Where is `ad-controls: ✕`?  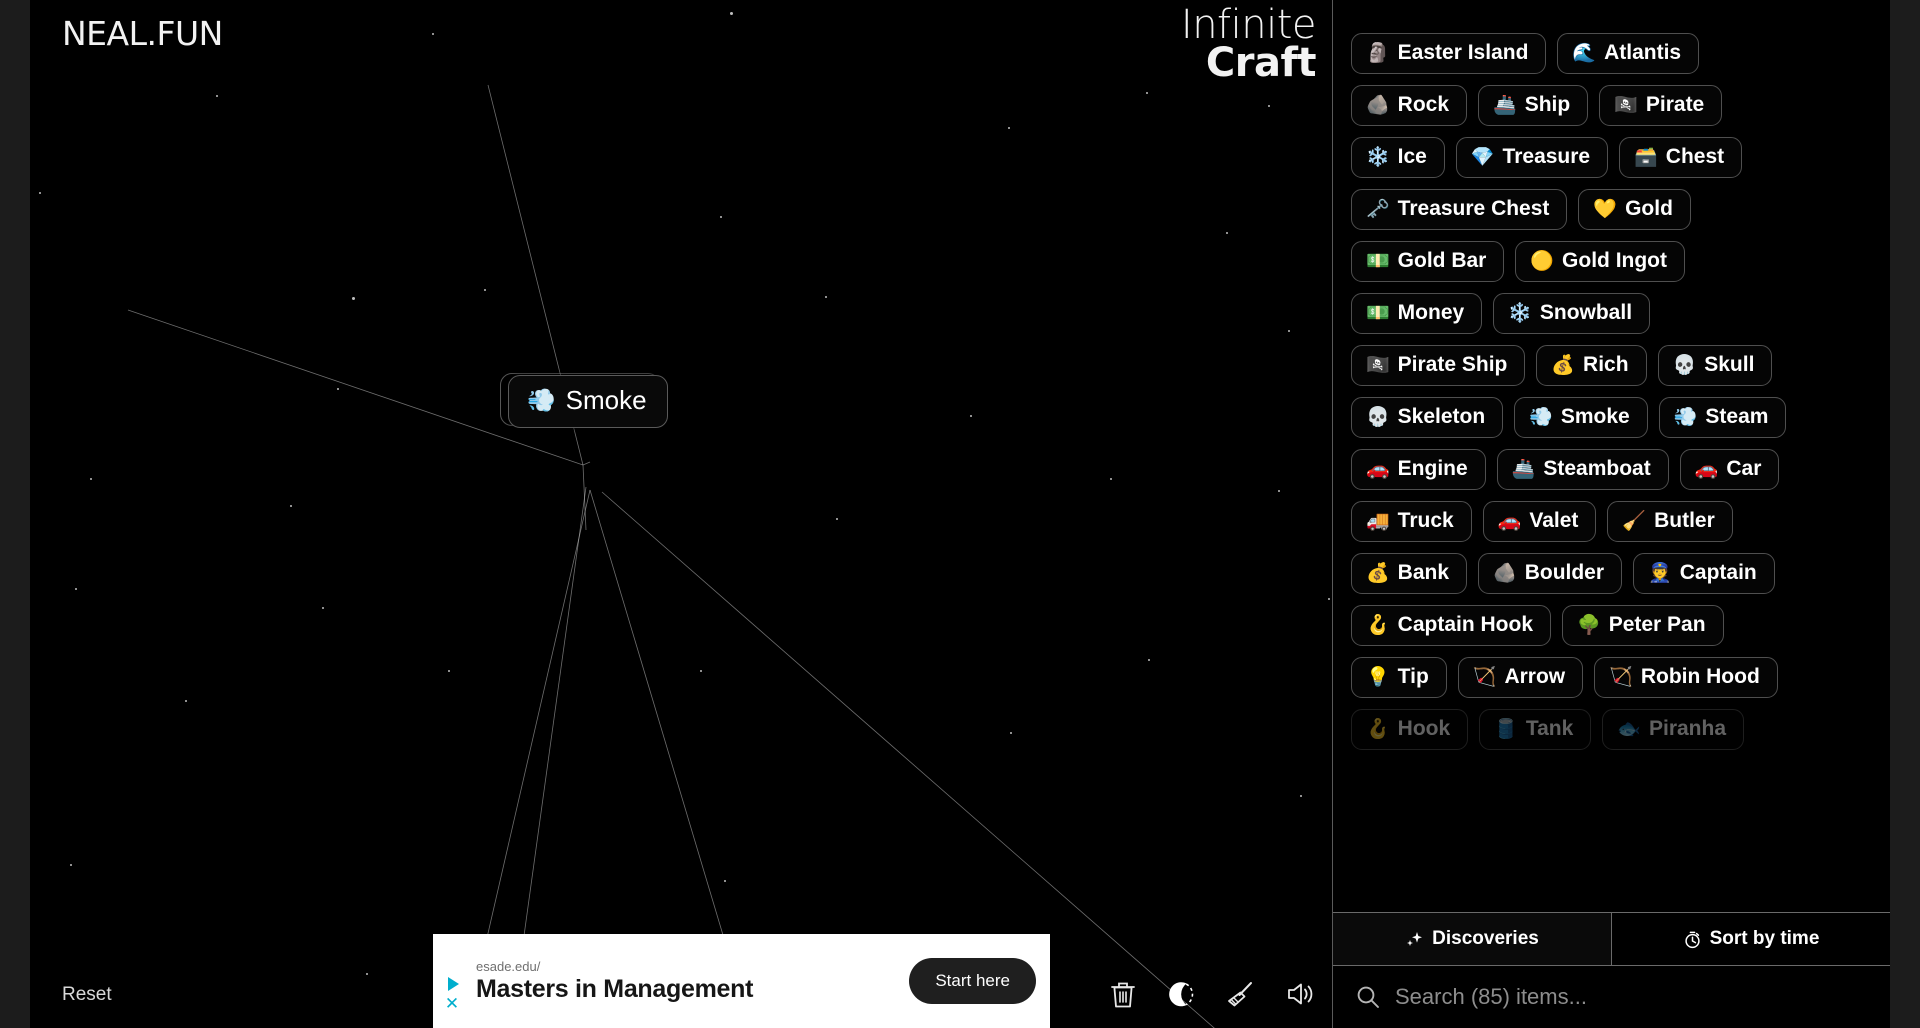
ad-controls: ✕ is located at coordinates (452, 981).